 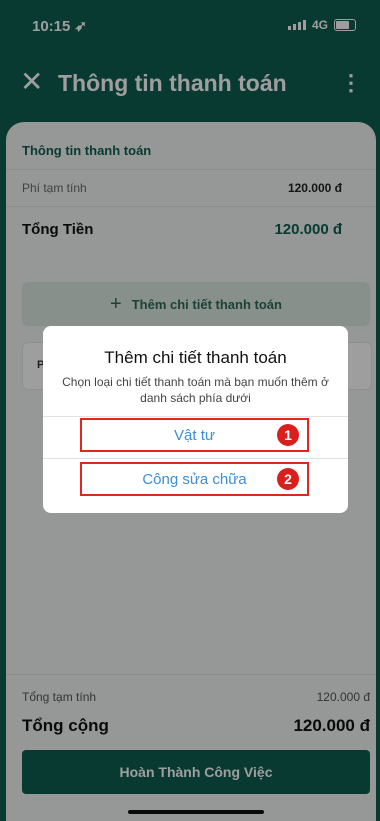 I want to click on option-repair-labor: Công sửa chữa 2, so click(x=194, y=479).